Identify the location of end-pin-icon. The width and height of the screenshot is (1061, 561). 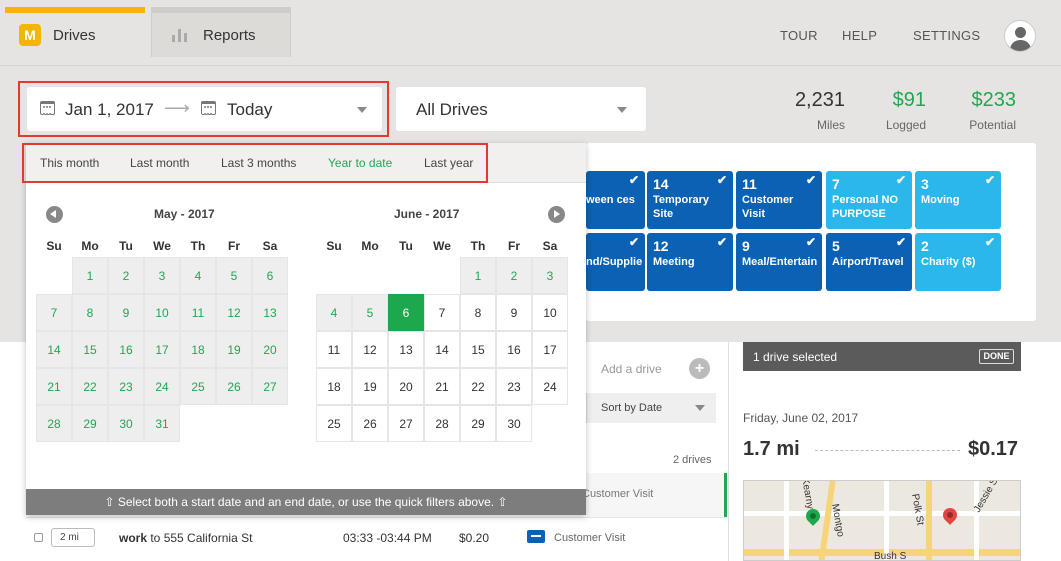
(950, 515).